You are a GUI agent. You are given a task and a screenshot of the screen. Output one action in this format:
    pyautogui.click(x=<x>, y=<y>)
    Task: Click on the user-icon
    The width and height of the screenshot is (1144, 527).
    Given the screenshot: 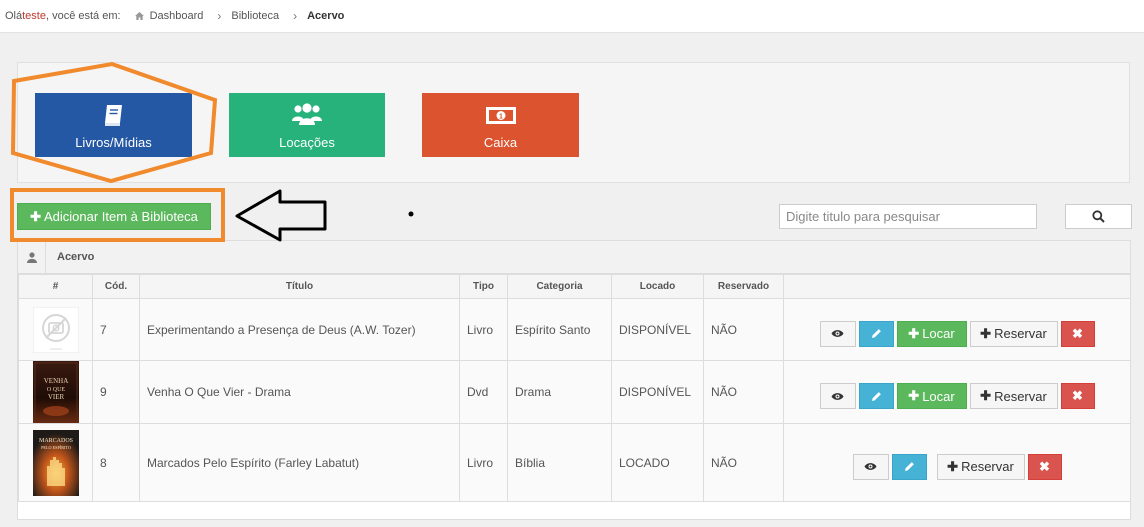 What is the action you would take?
    pyautogui.click(x=32, y=257)
    